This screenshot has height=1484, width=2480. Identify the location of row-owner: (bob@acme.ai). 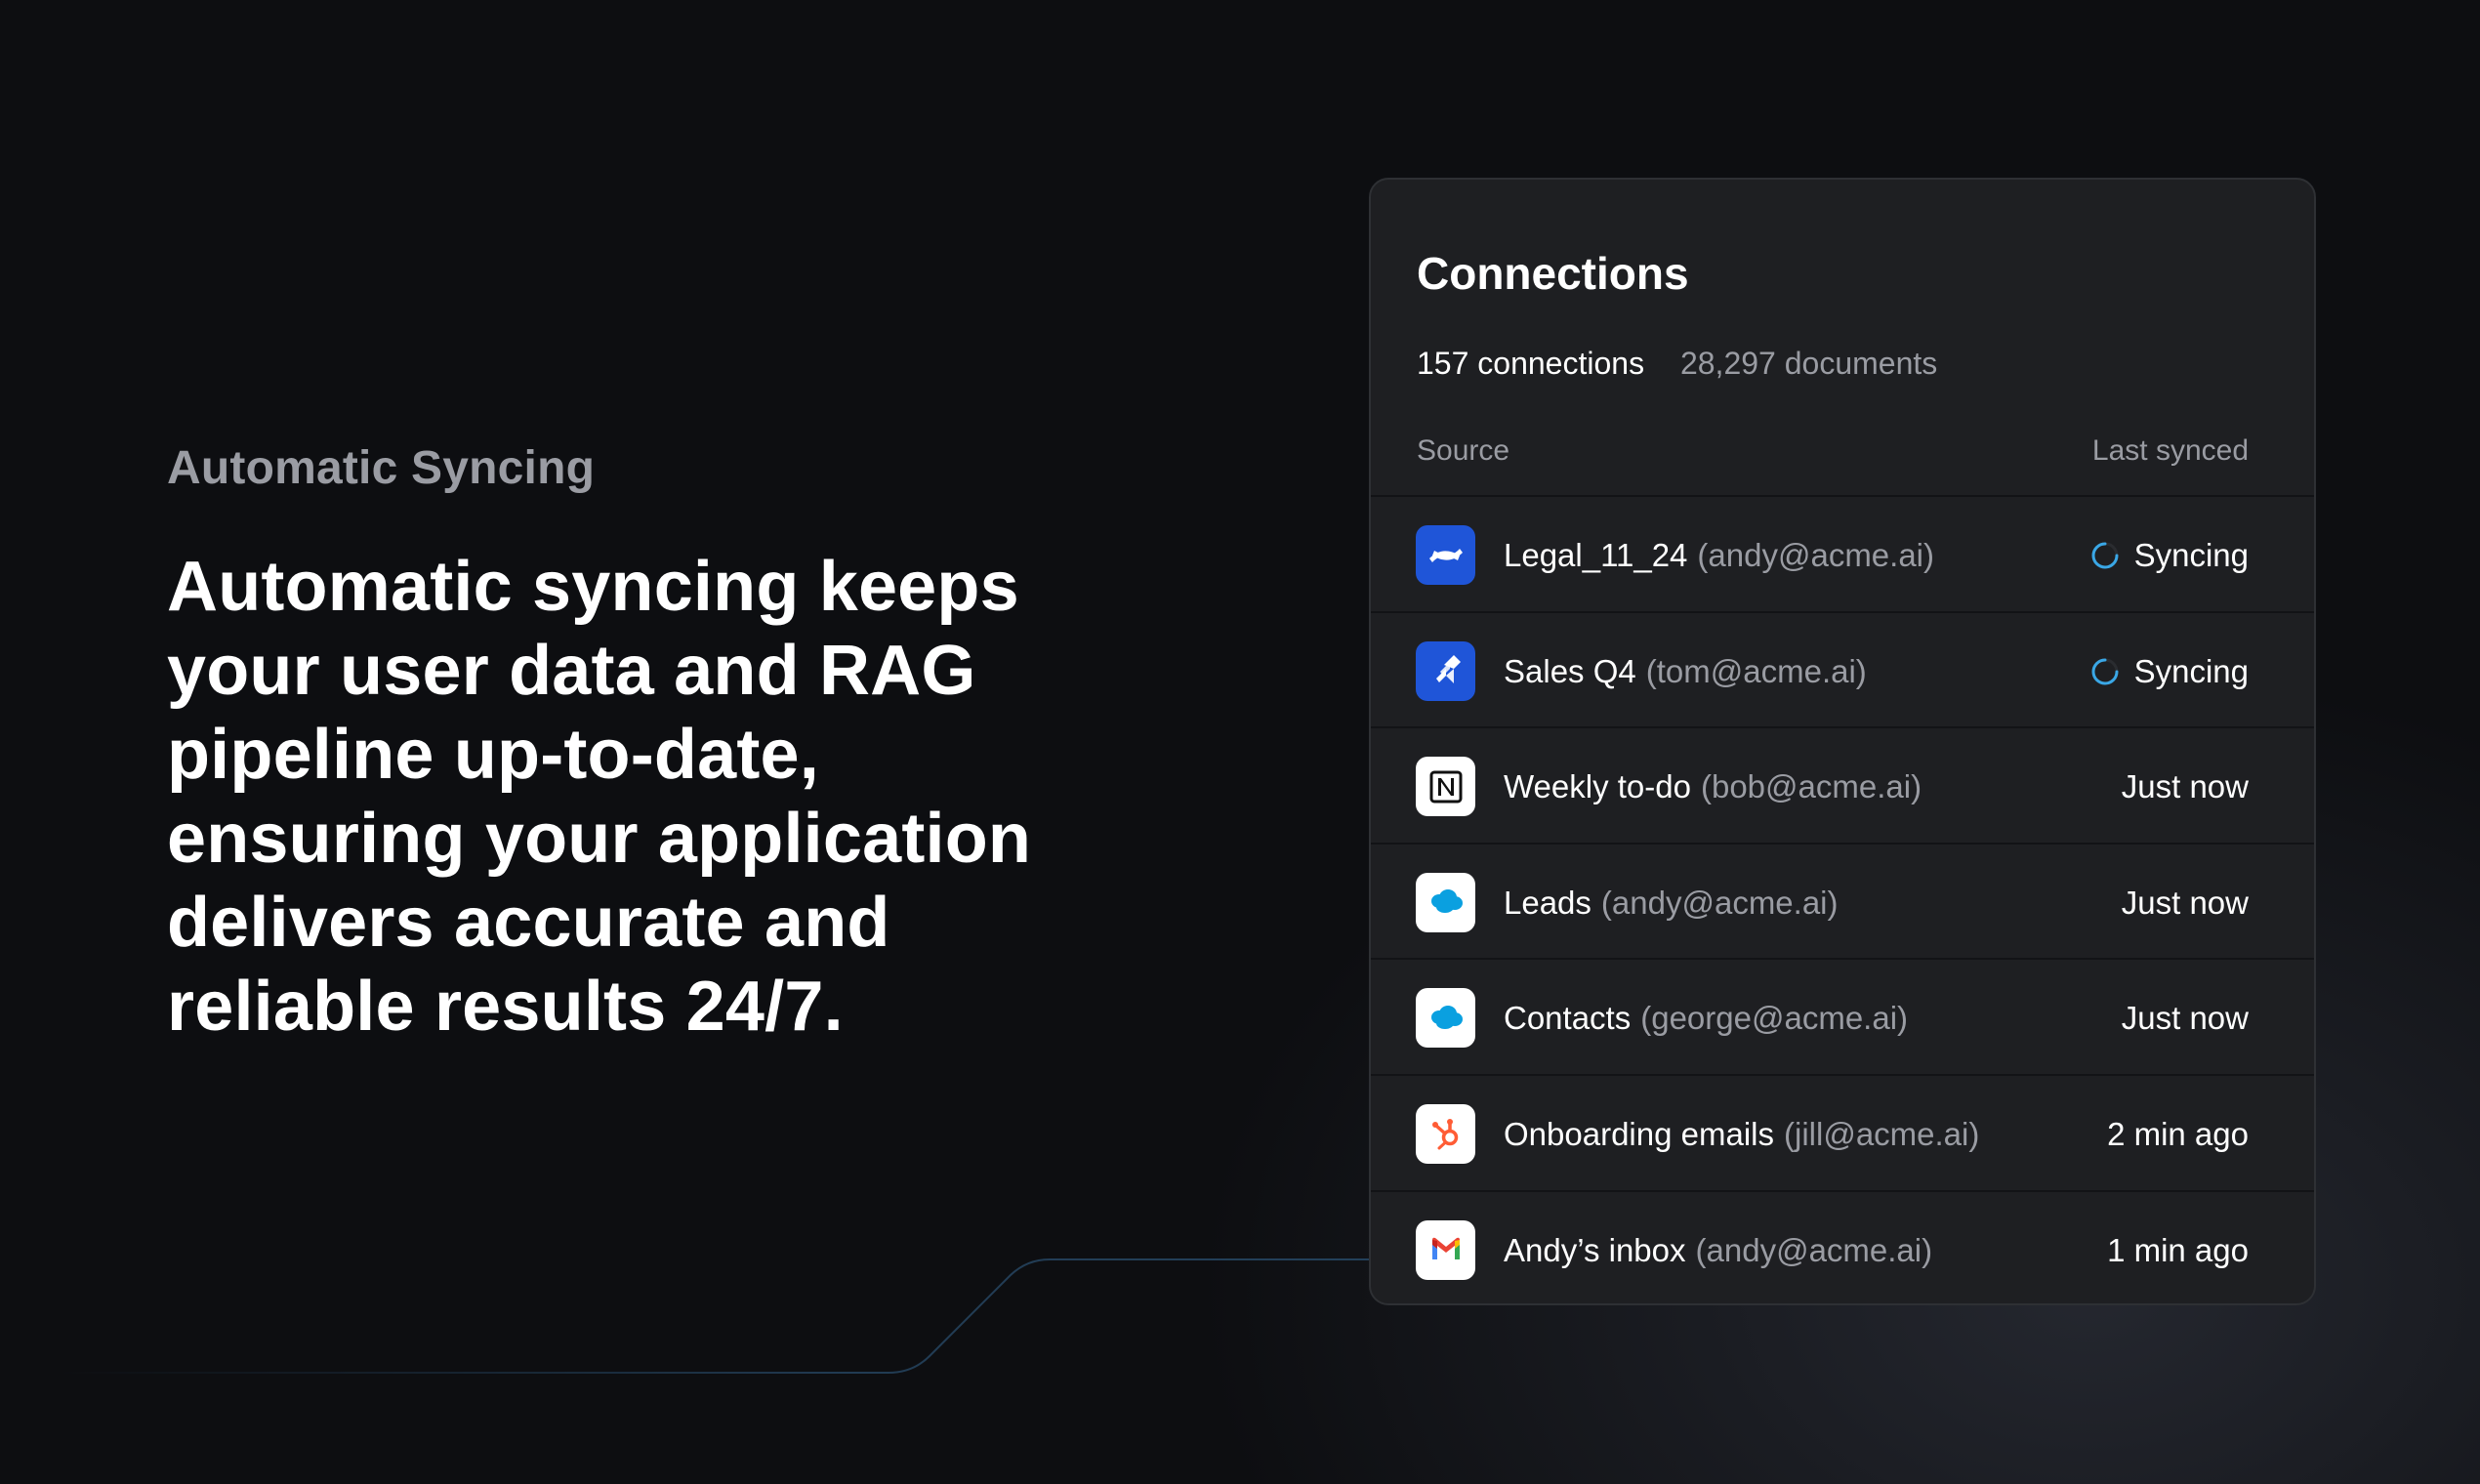
(1811, 787).